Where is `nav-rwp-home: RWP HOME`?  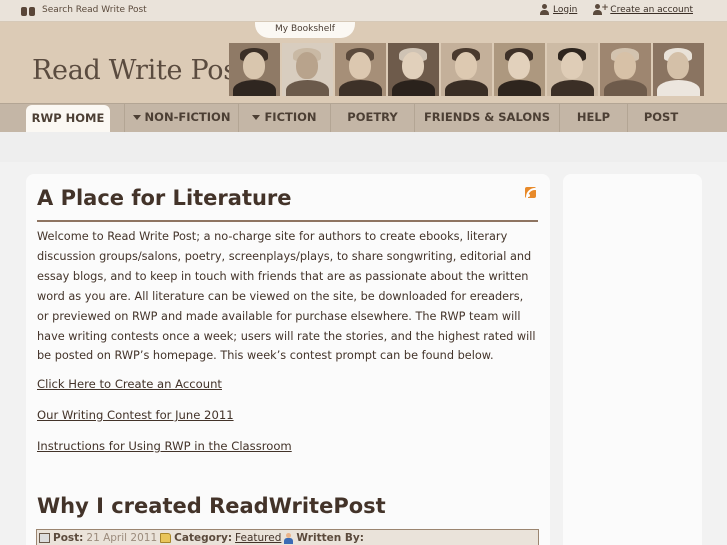
nav-rwp-home: RWP HOME is located at coordinates (68, 119).